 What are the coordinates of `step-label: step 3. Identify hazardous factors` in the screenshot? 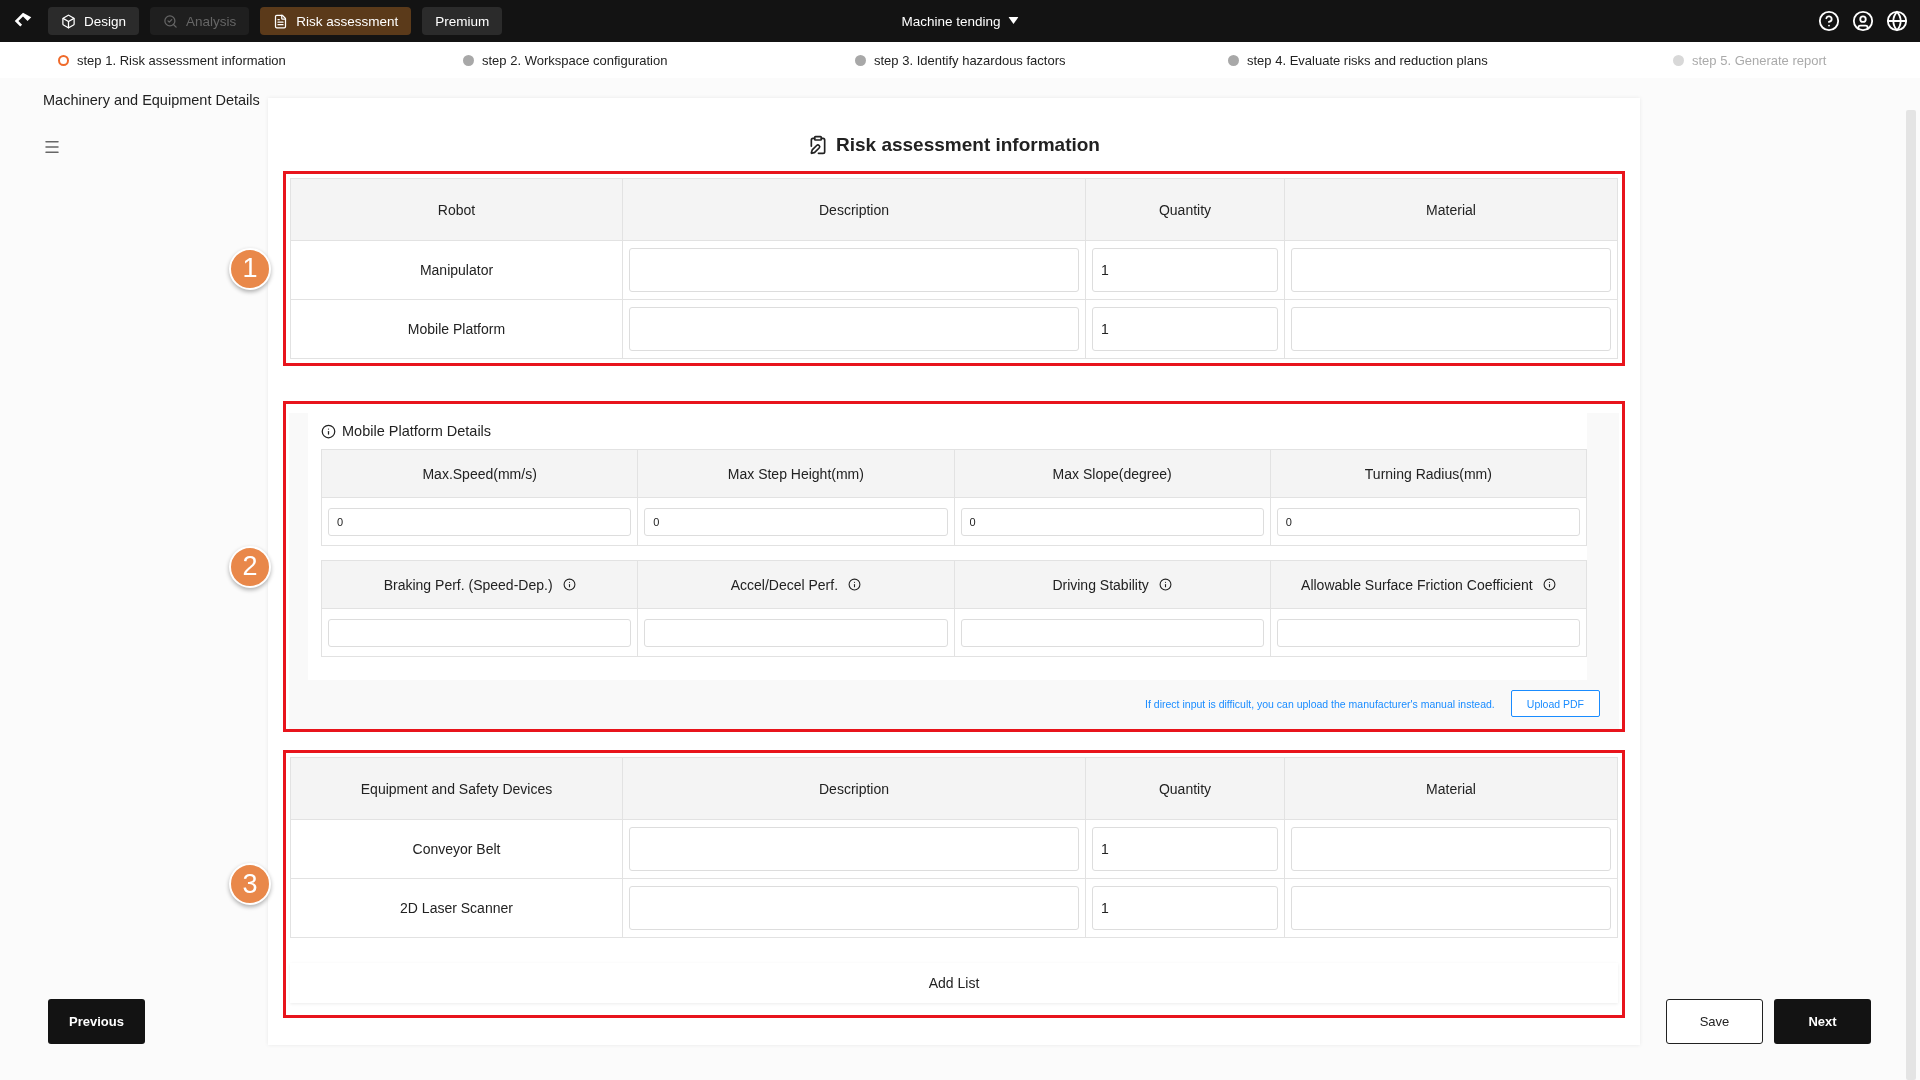 It's located at (970, 60).